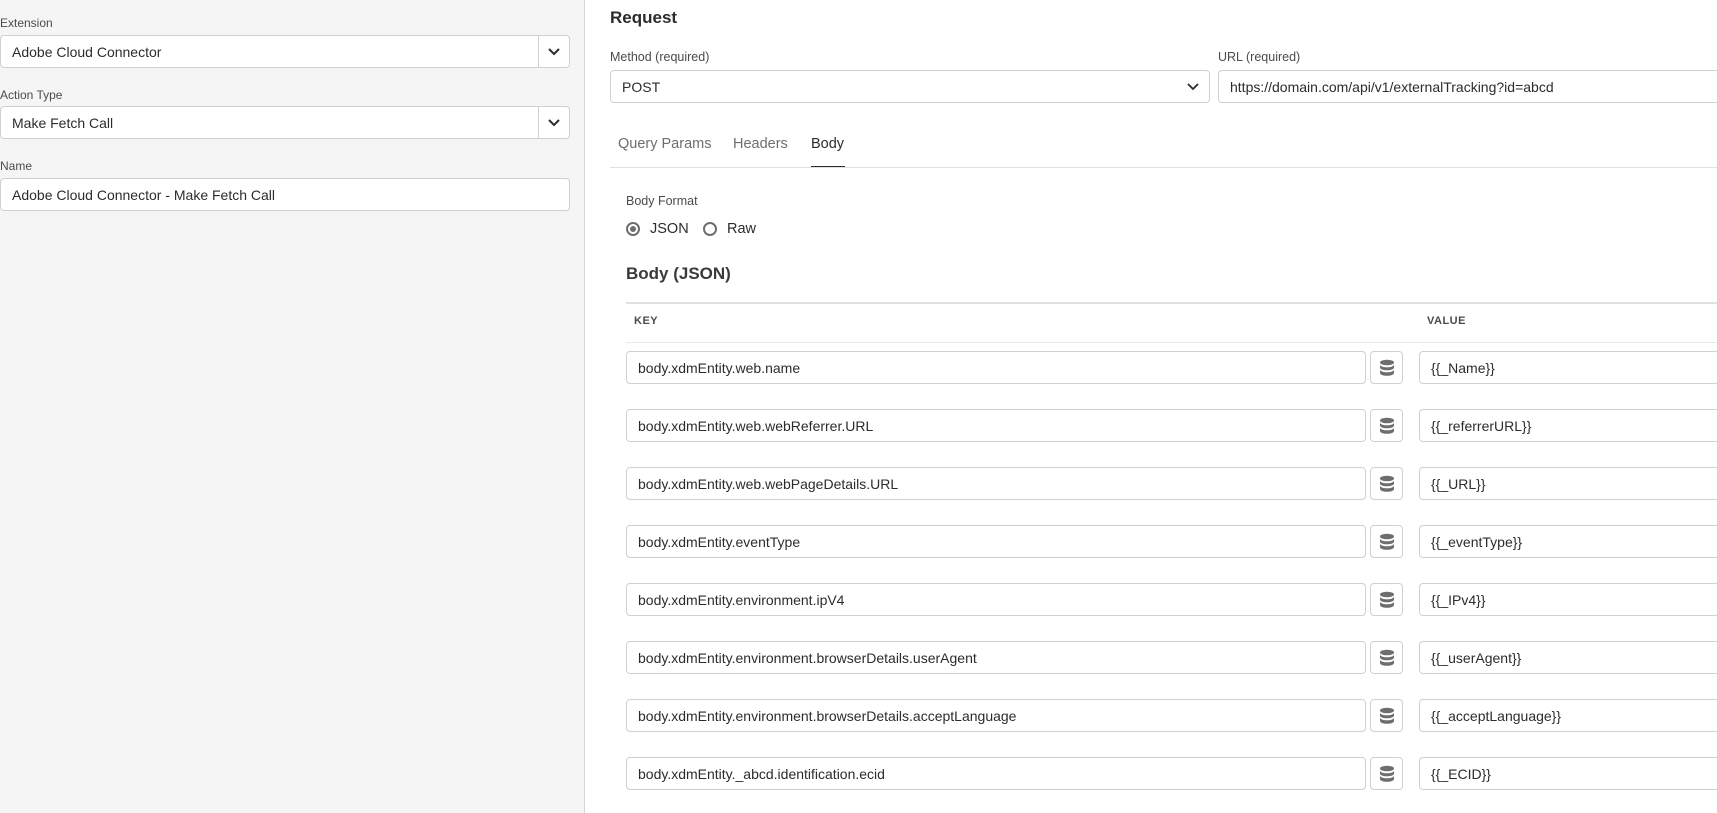  What do you see at coordinates (760, 144) in the screenshot?
I see `tab-headers: Headers` at bounding box center [760, 144].